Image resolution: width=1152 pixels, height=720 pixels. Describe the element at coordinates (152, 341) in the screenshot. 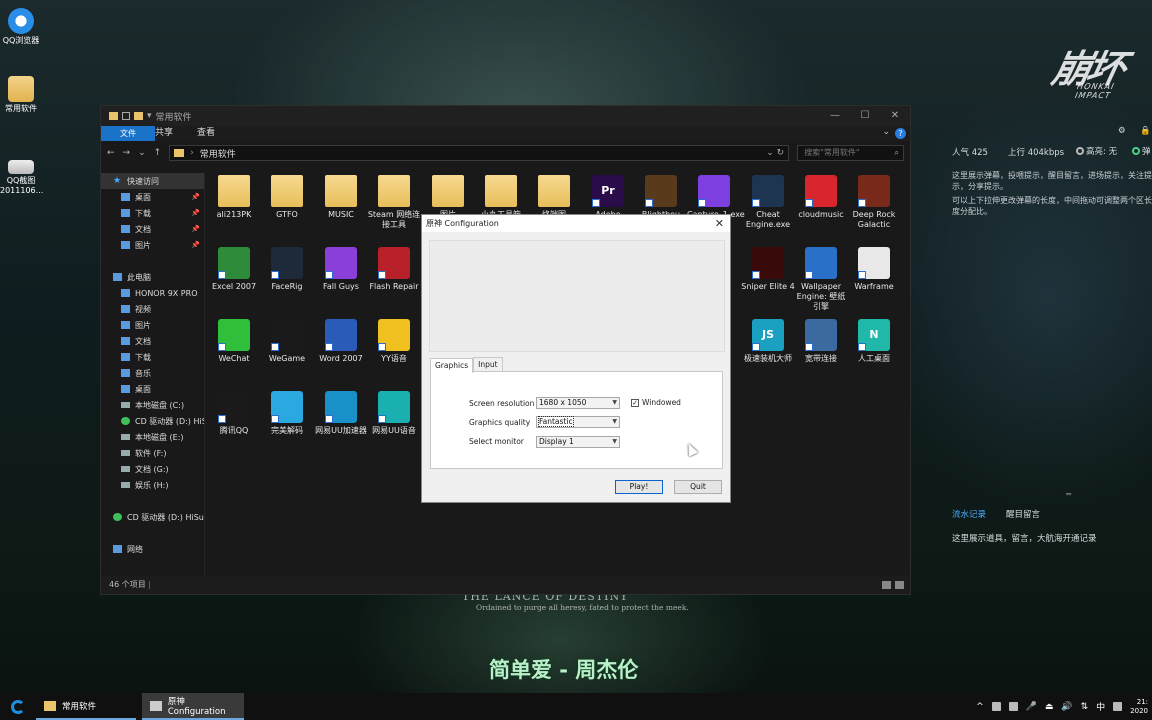

I see `nav-item: 文档` at that location.